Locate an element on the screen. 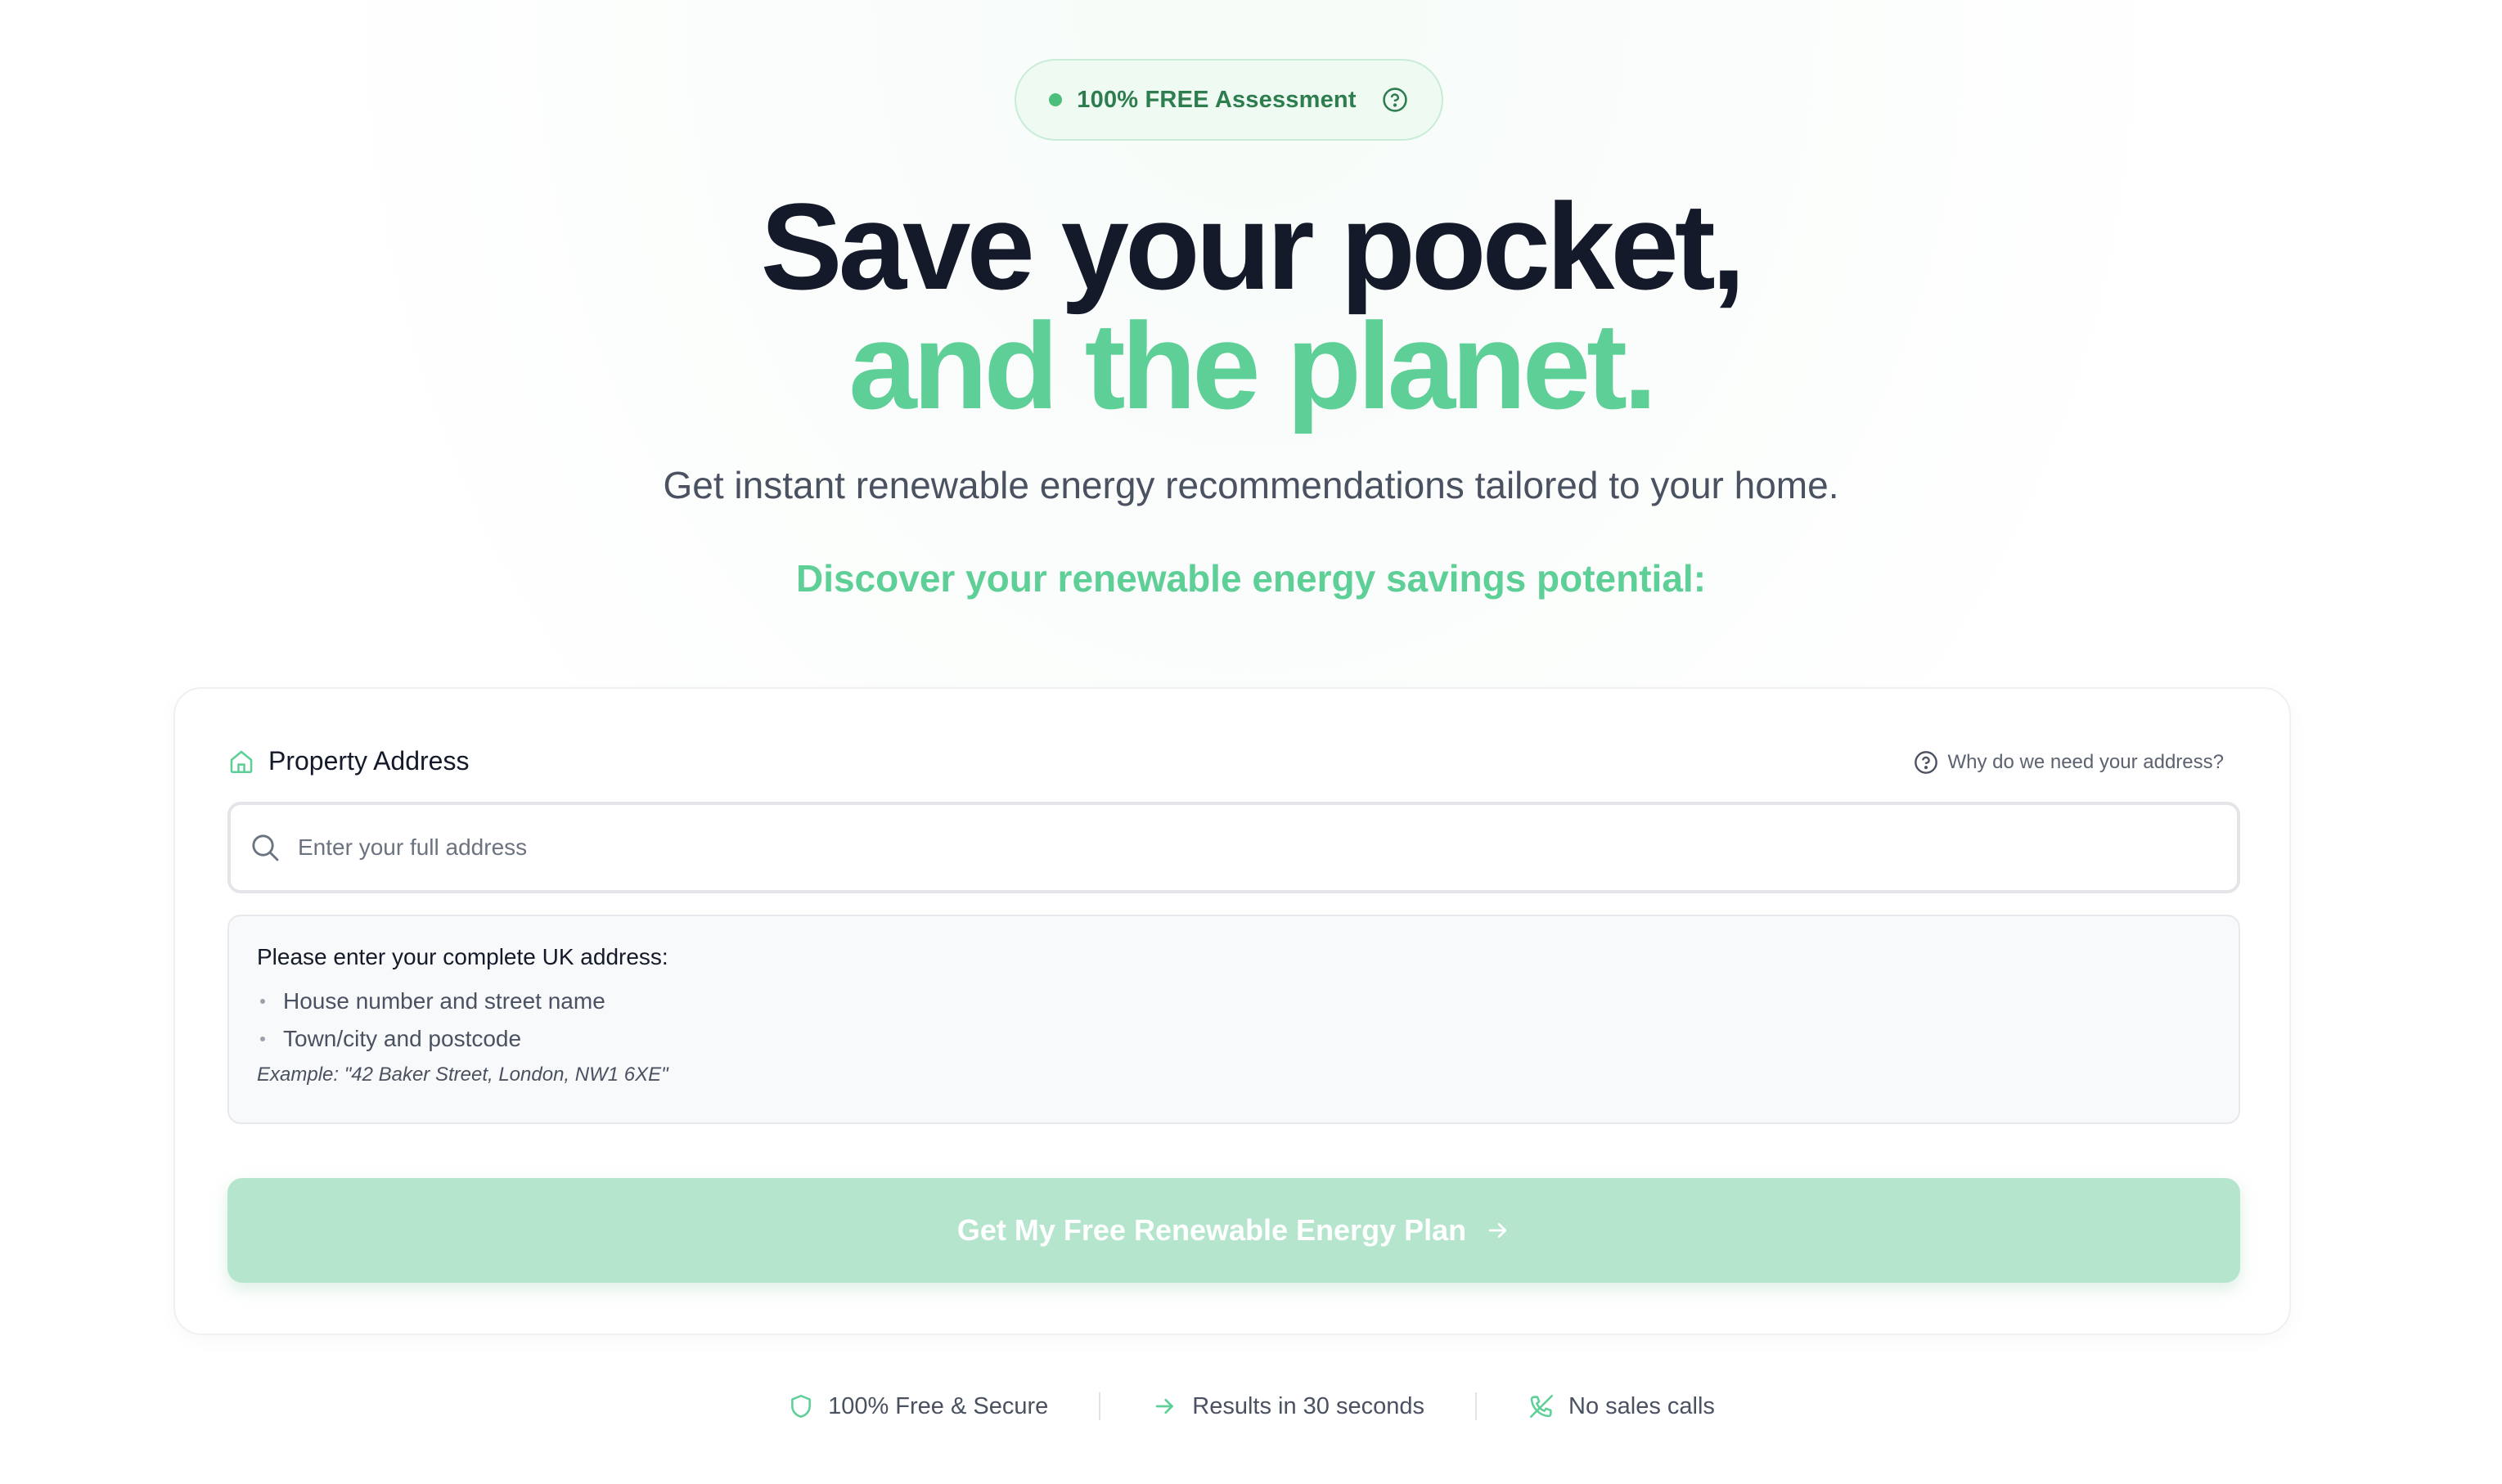 This screenshot has height=1484, width=2502. trust-item-no-sales-calls: No sales calls is located at coordinates (1622, 1406).